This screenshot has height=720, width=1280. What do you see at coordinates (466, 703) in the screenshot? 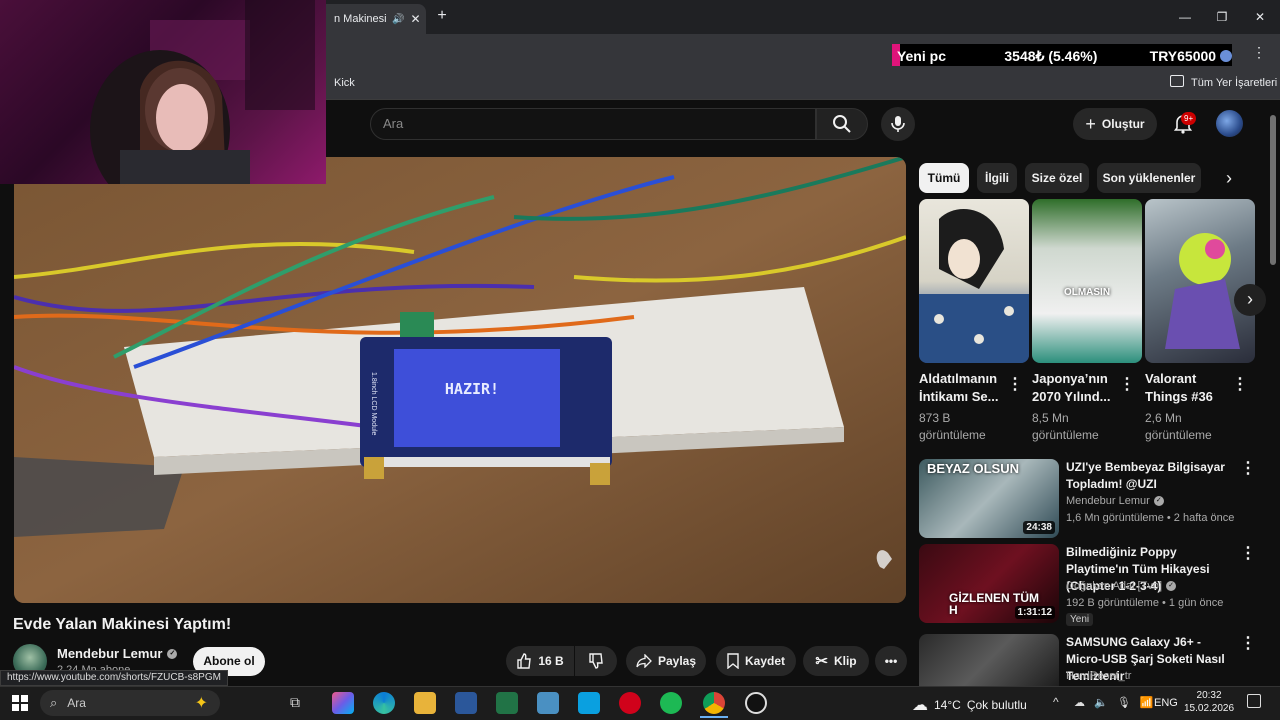
I see `word-icon` at bounding box center [466, 703].